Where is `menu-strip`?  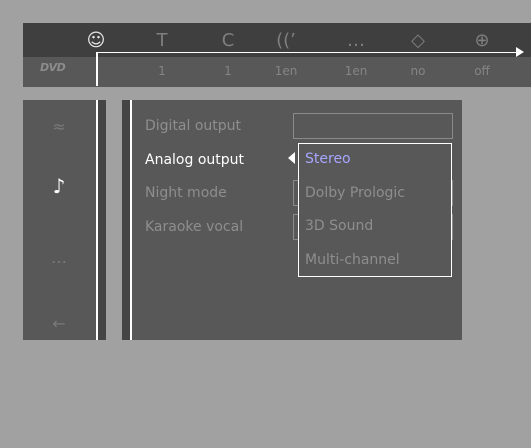
menu-strip is located at coordinates (126, 220).